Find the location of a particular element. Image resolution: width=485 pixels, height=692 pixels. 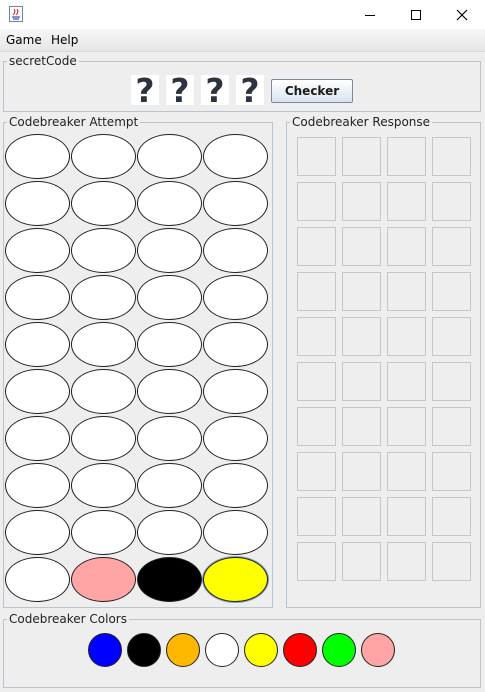

menu-help: Help is located at coordinates (64, 40).